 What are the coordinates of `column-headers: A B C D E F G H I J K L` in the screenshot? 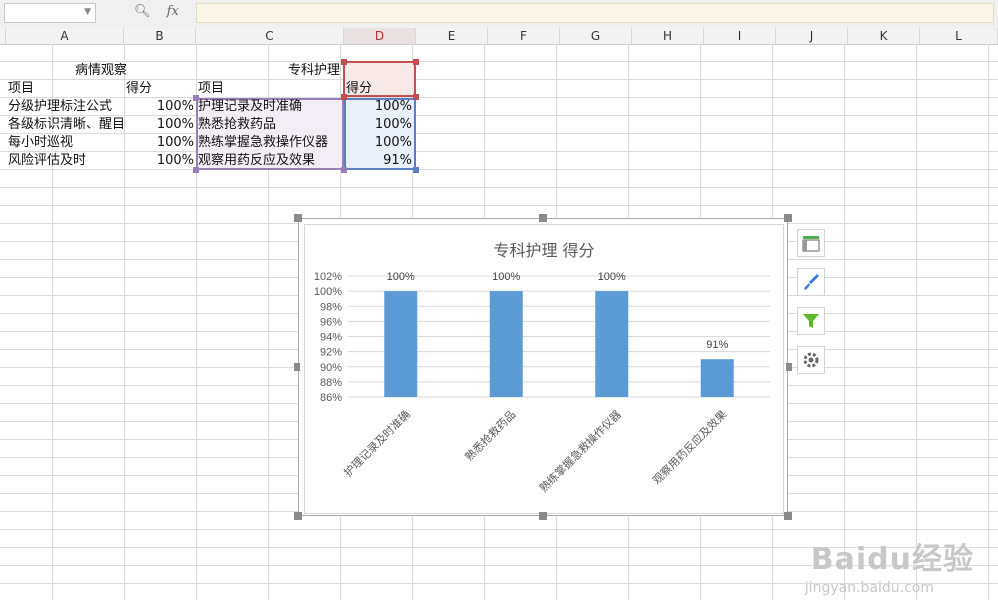 It's located at (499, 36).